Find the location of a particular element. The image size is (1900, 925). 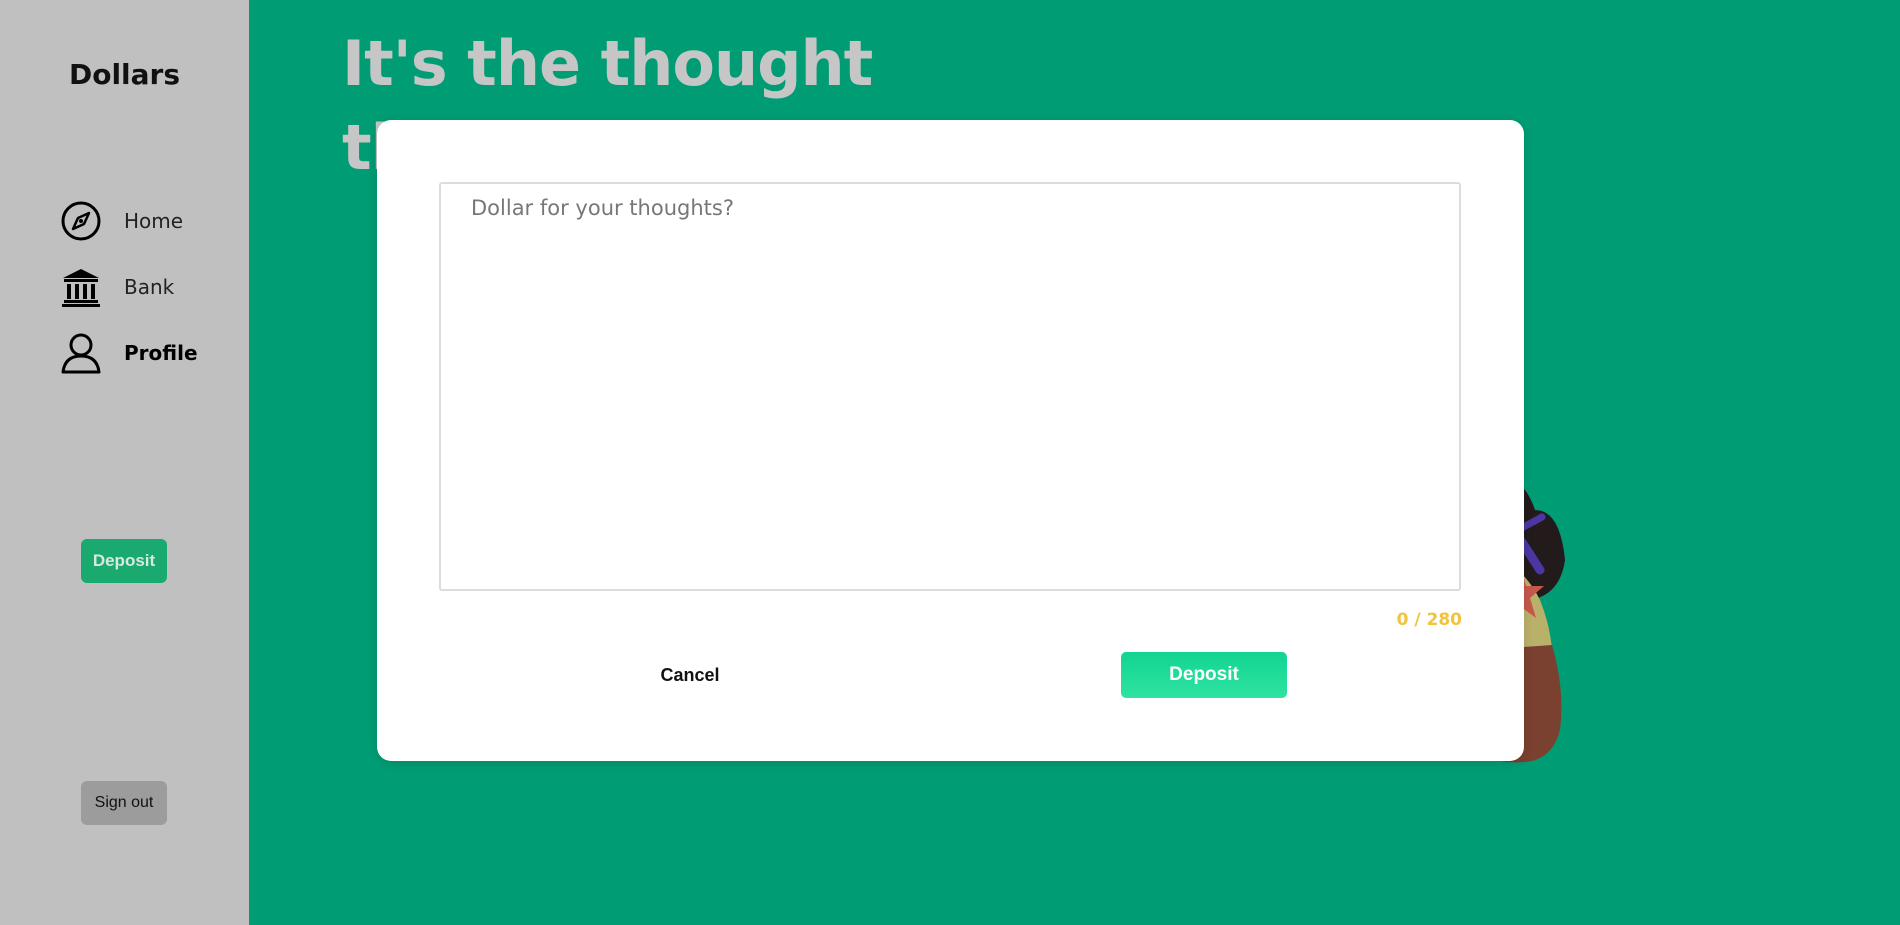

sidebar-deposit-button: Deposit is located at coordinates (124, 561).